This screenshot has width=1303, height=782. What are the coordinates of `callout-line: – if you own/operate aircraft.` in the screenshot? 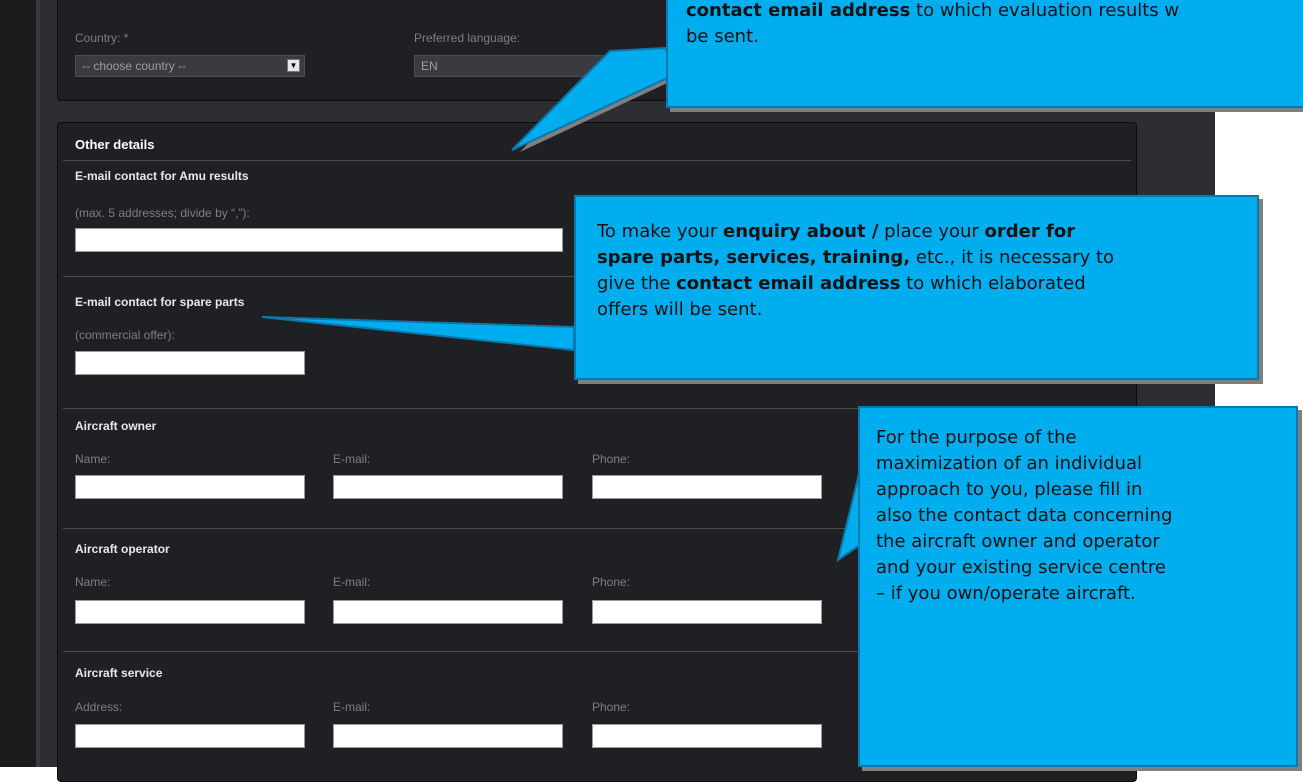 It's located at (1006, 593).